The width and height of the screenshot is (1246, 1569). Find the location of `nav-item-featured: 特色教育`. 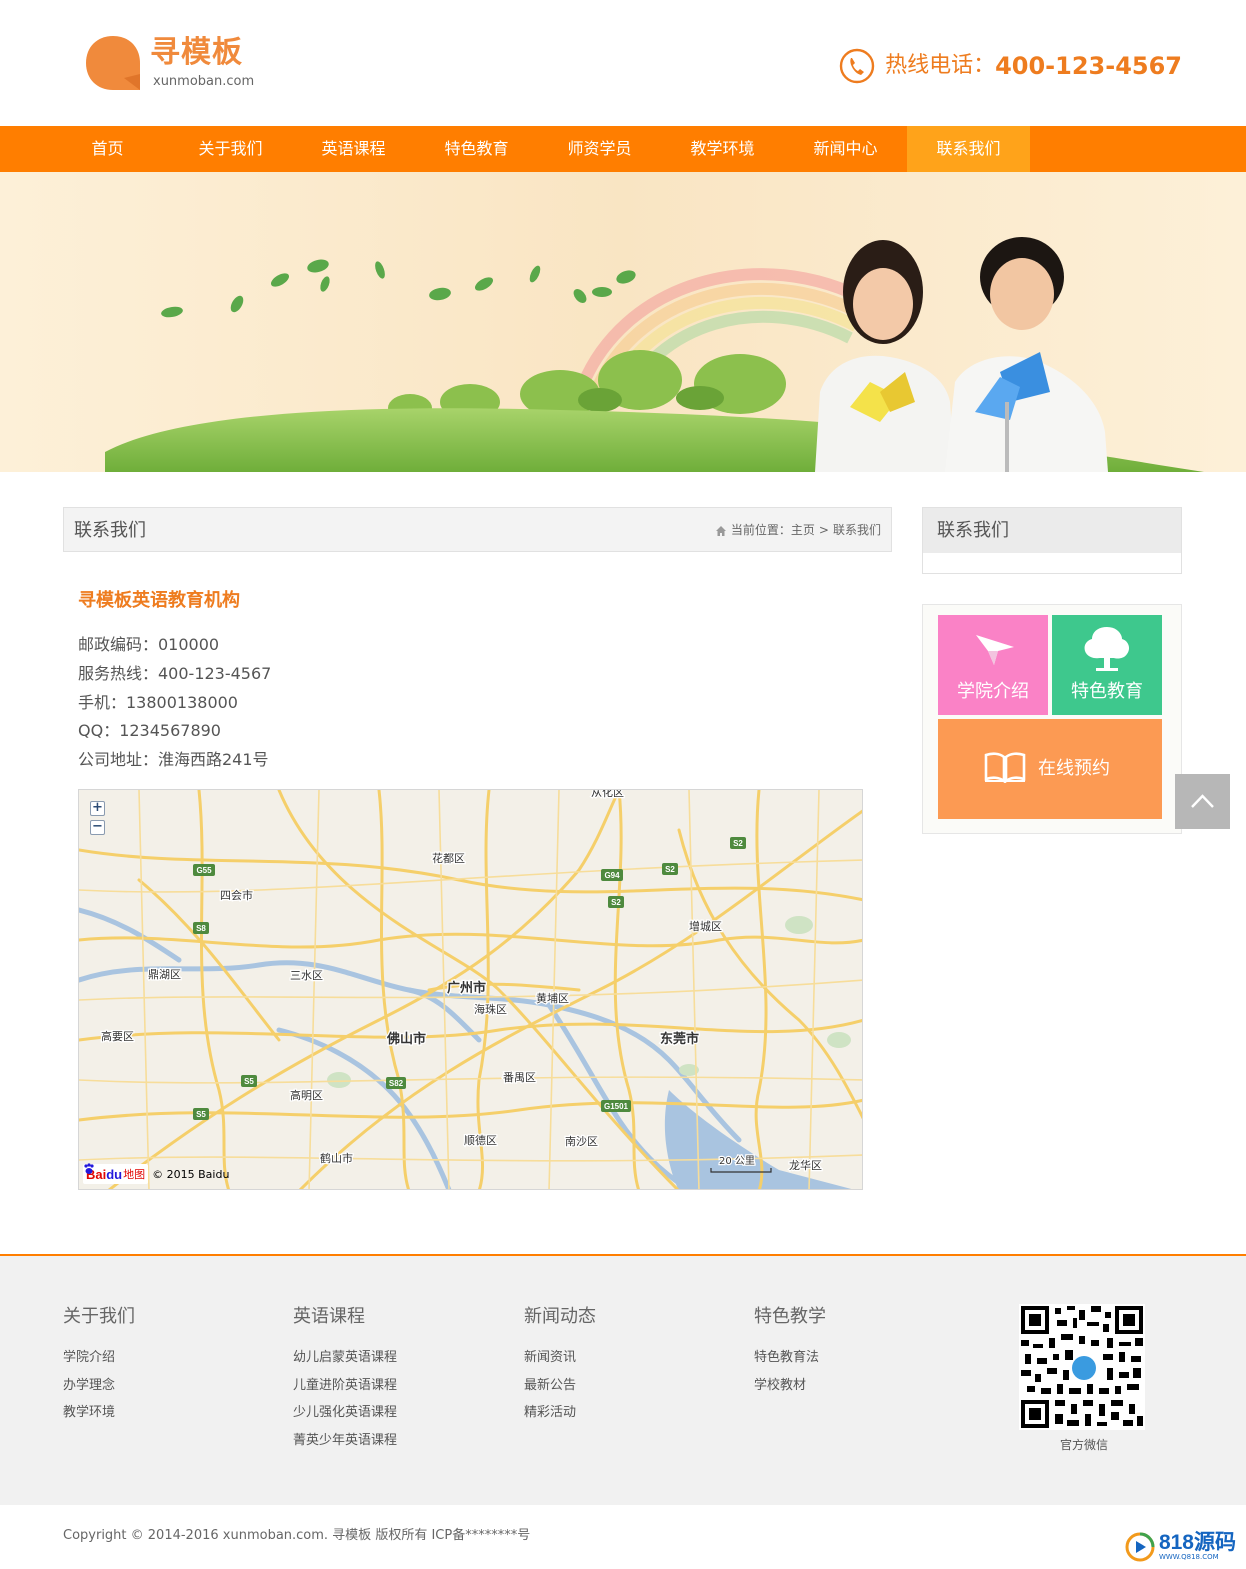

nav-item-featured: 特色教育 is located at coordinates (476, 149).